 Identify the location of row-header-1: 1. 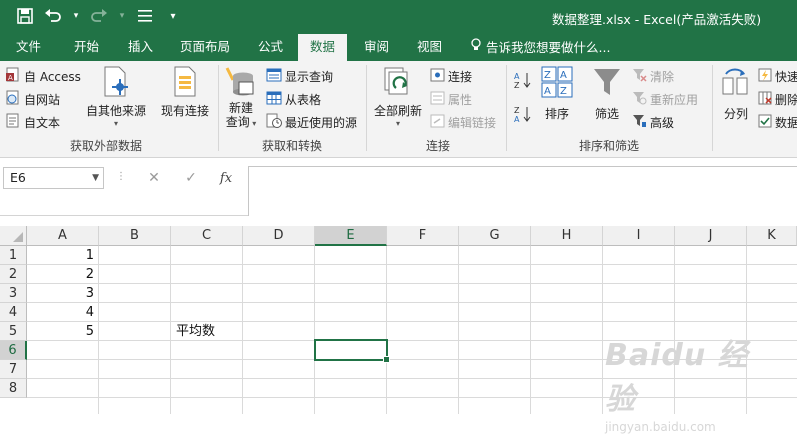
(13, 255).